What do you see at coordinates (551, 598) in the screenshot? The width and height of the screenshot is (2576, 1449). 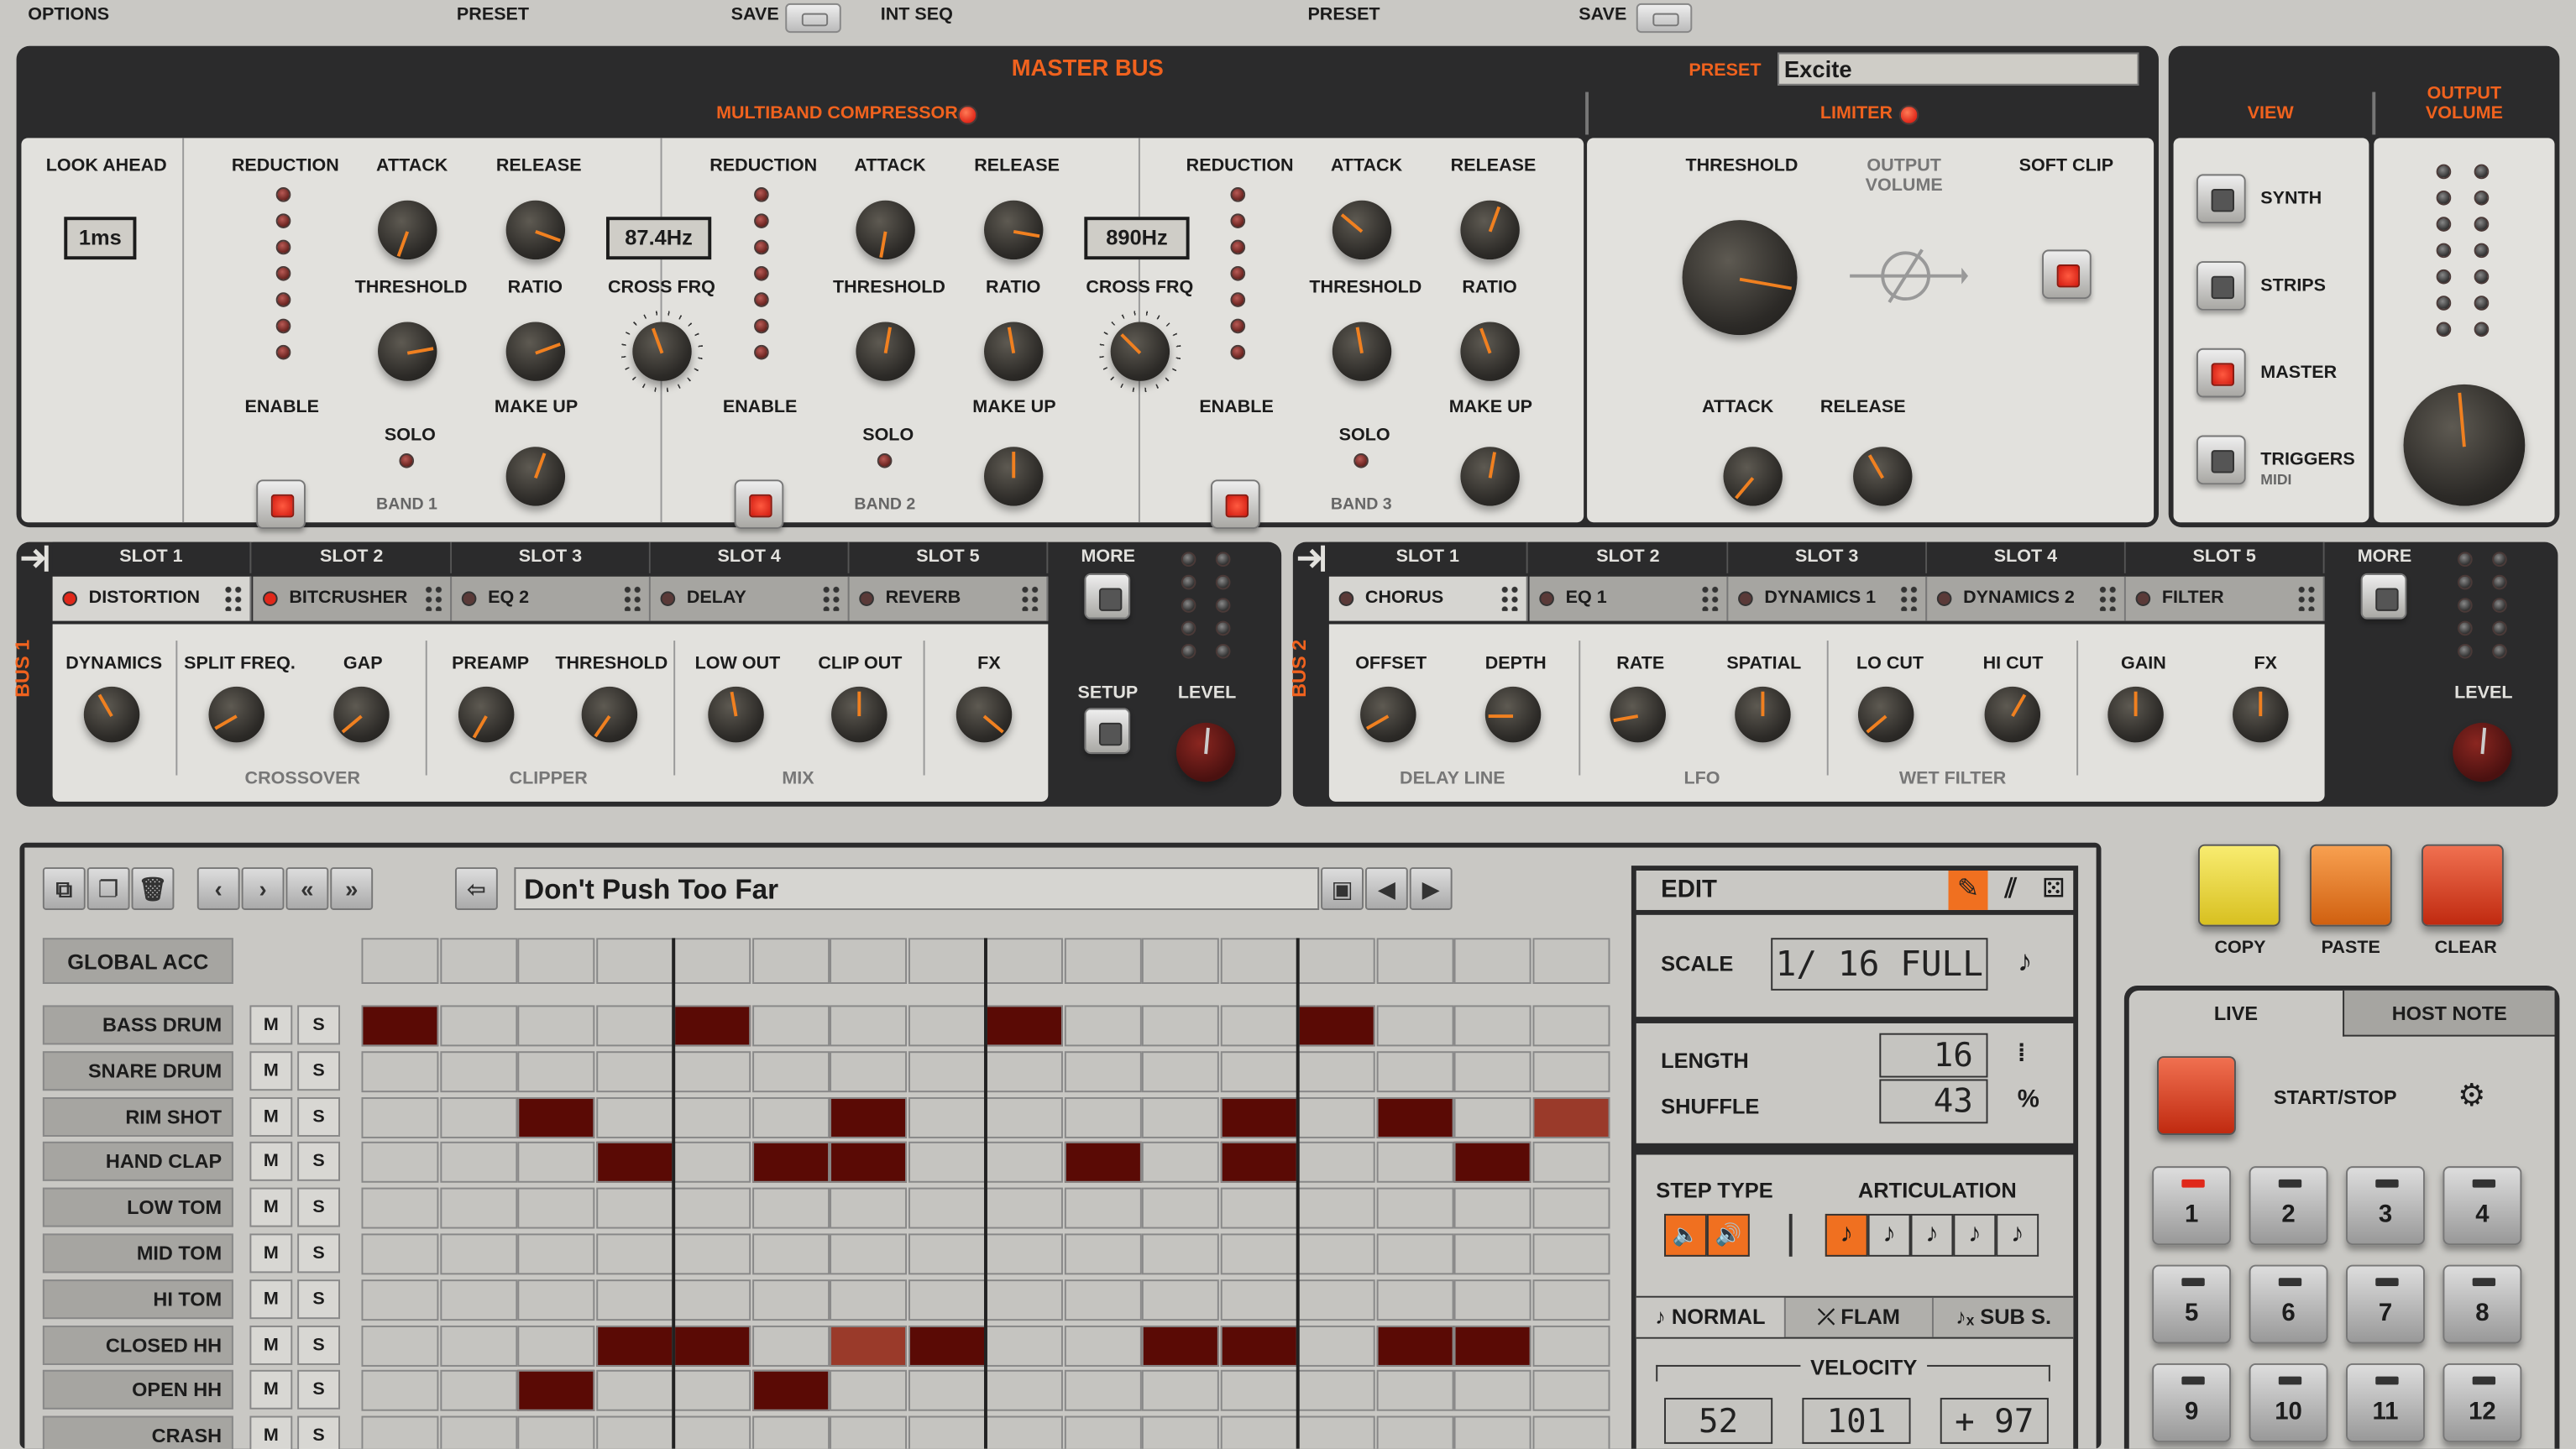 I see `bus1-fx-eq2: EQ 2` at bounding box center [551, 598].